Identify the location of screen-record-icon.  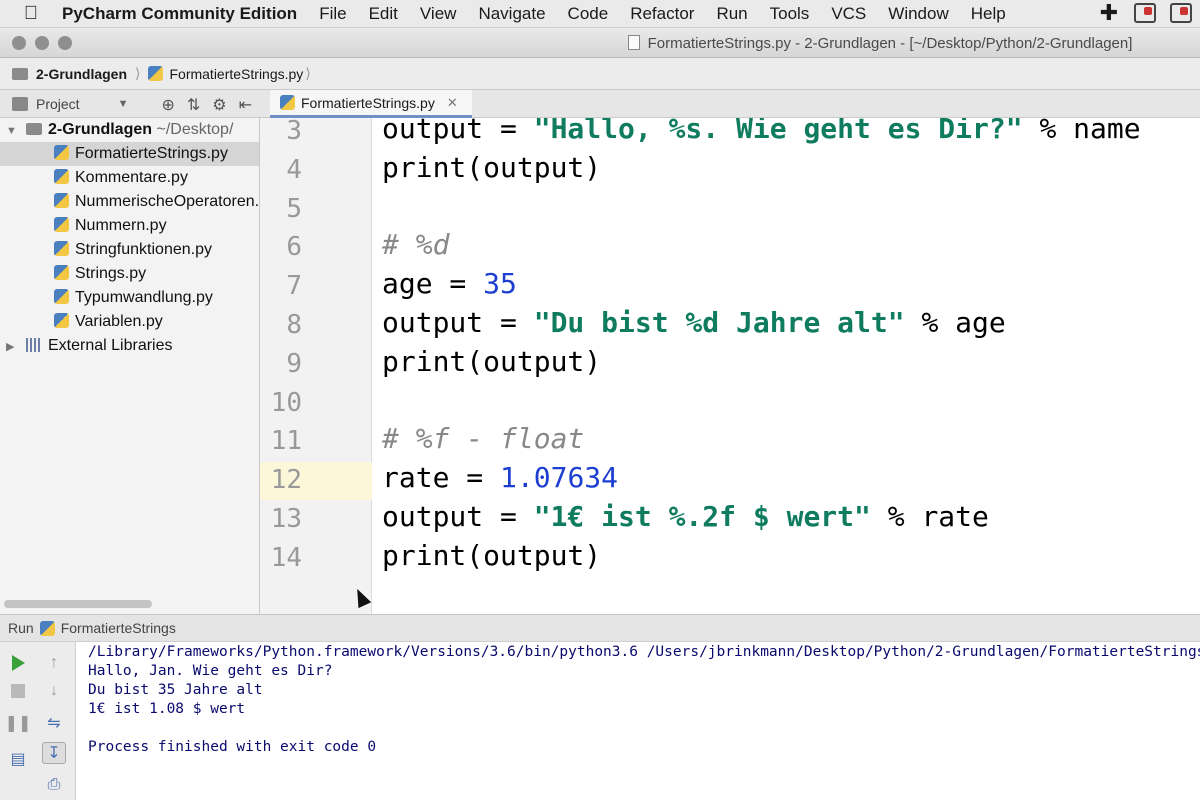
(1145, 13).